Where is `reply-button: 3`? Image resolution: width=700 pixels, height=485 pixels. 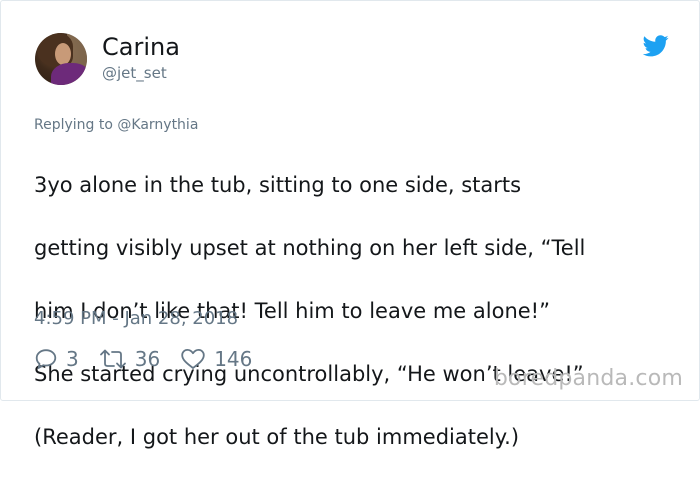
reply-button: 3 is located at coordinates (56, 359).